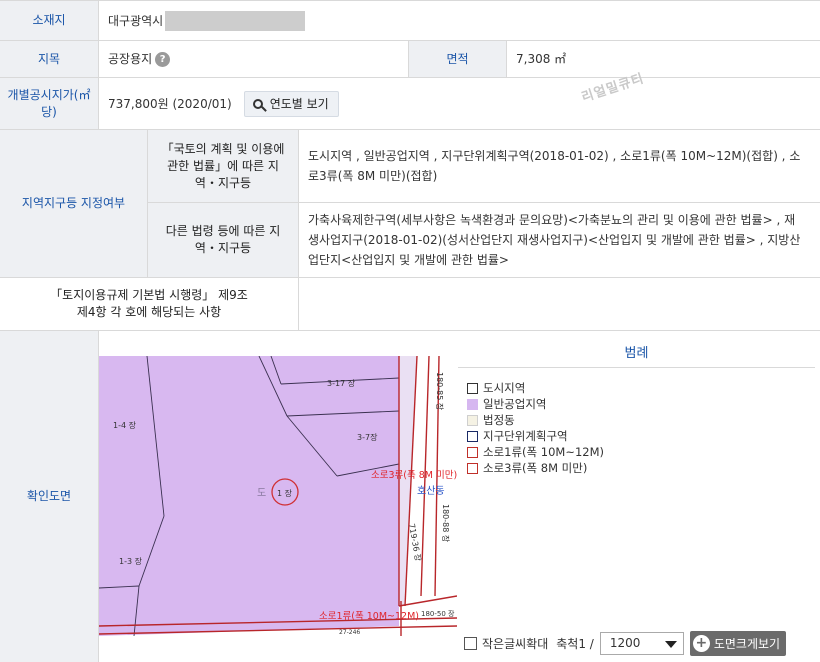 Image resolution: width=820 pixels, height=662 pixels. I want to click on legend-item: 소로1류(폭 10M~12M), so click(641, 452).